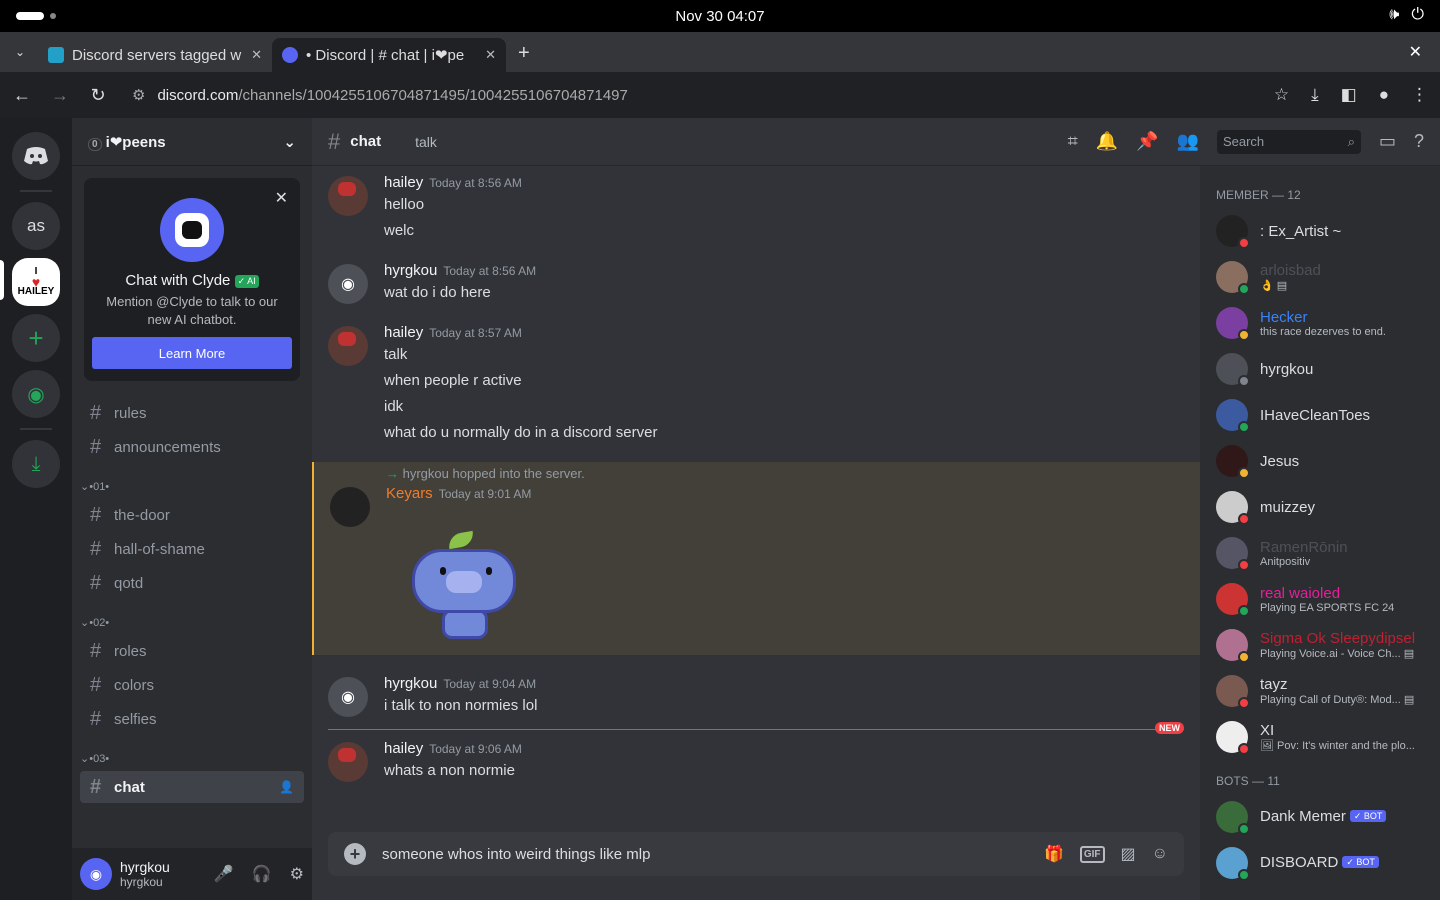 This screenshot has height=900, width=1440. I want to click on mute-mic-icon: 🎤, so click(224, 874).